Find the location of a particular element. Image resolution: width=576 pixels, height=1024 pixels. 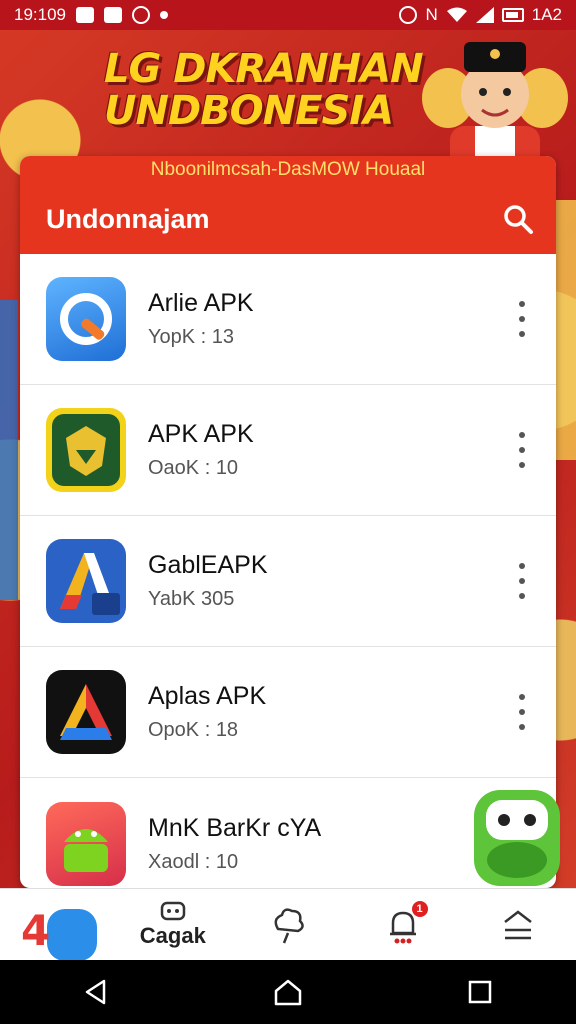

app-icon-green-emblem is located at coordinates (86, 450).